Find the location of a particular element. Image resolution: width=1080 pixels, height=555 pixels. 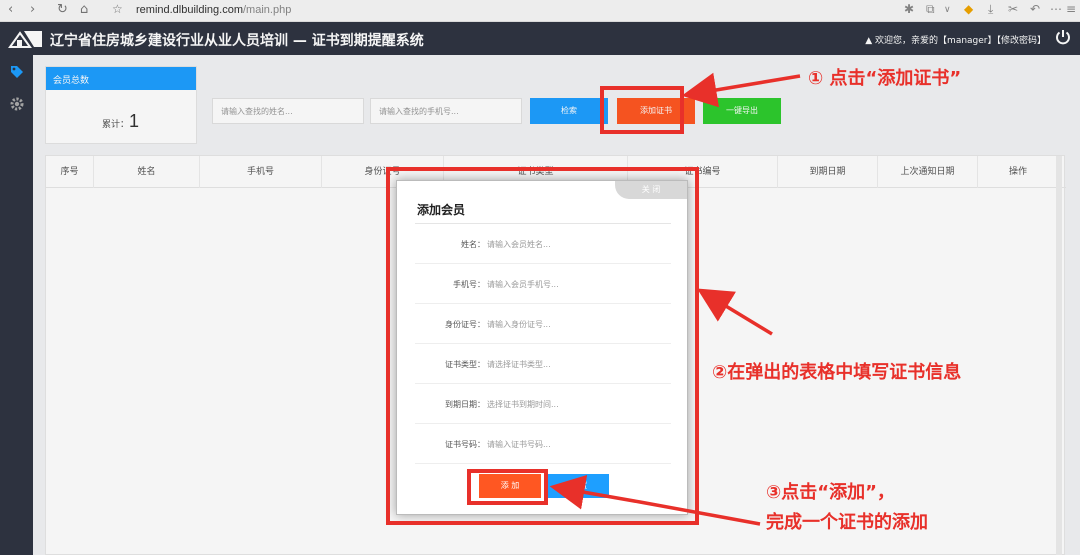

annotation-step1: ① 点击“添加证书” is located at coordinates (885, 78).